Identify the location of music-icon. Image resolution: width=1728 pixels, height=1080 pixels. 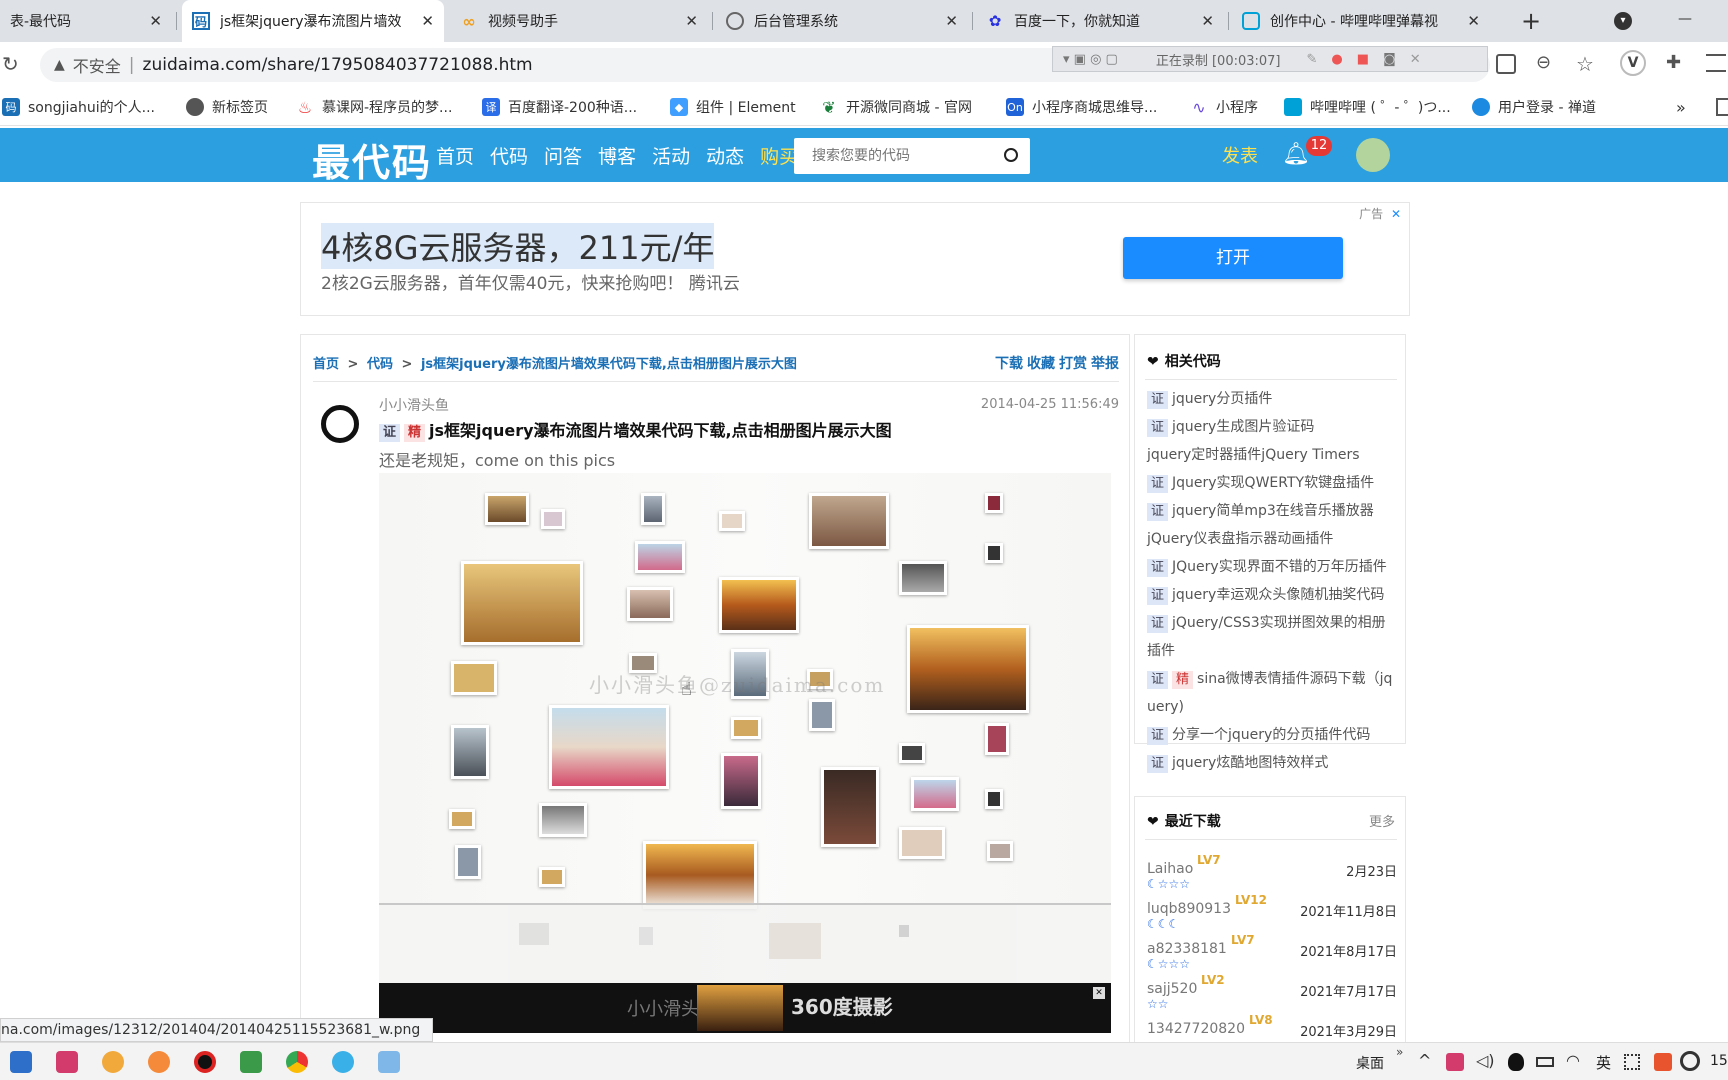
(159, 1062).